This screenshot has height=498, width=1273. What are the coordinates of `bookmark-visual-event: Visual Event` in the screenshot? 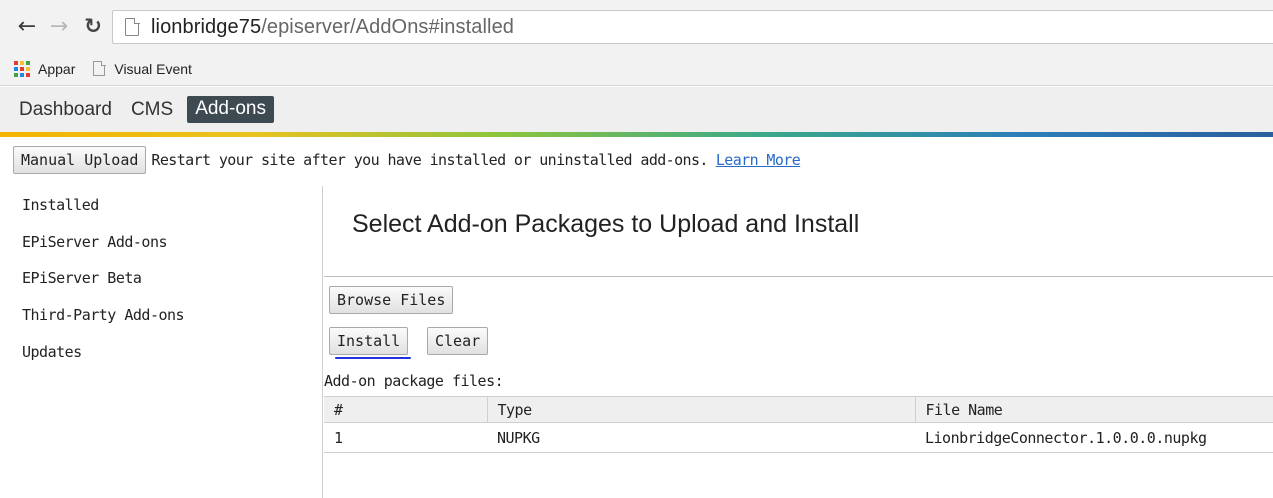 It's located at (142, 69).